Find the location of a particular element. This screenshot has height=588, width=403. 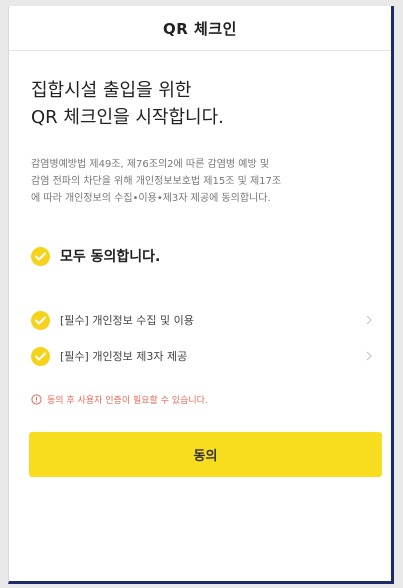

header-bar: QR 체크인 is located at coordinates (200, 28).